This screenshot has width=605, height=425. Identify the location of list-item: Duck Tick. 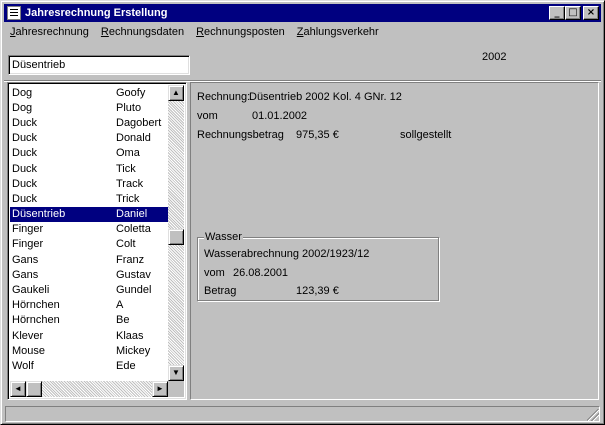
(90, 168).